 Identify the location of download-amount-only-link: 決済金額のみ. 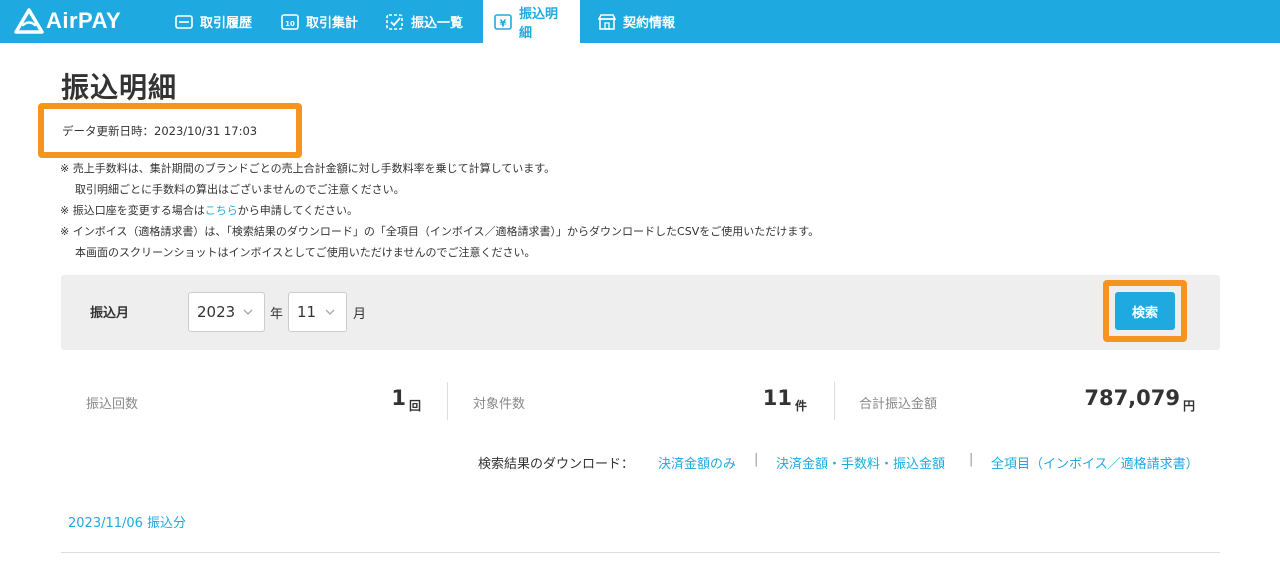
(697, 462).